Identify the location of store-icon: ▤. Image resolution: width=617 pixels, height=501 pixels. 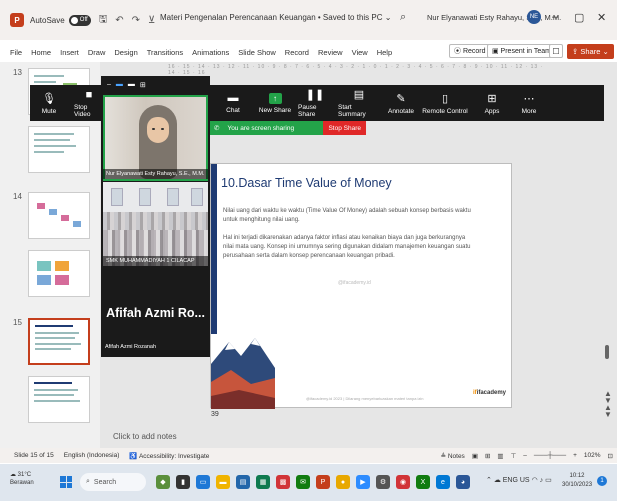
(243, 482).